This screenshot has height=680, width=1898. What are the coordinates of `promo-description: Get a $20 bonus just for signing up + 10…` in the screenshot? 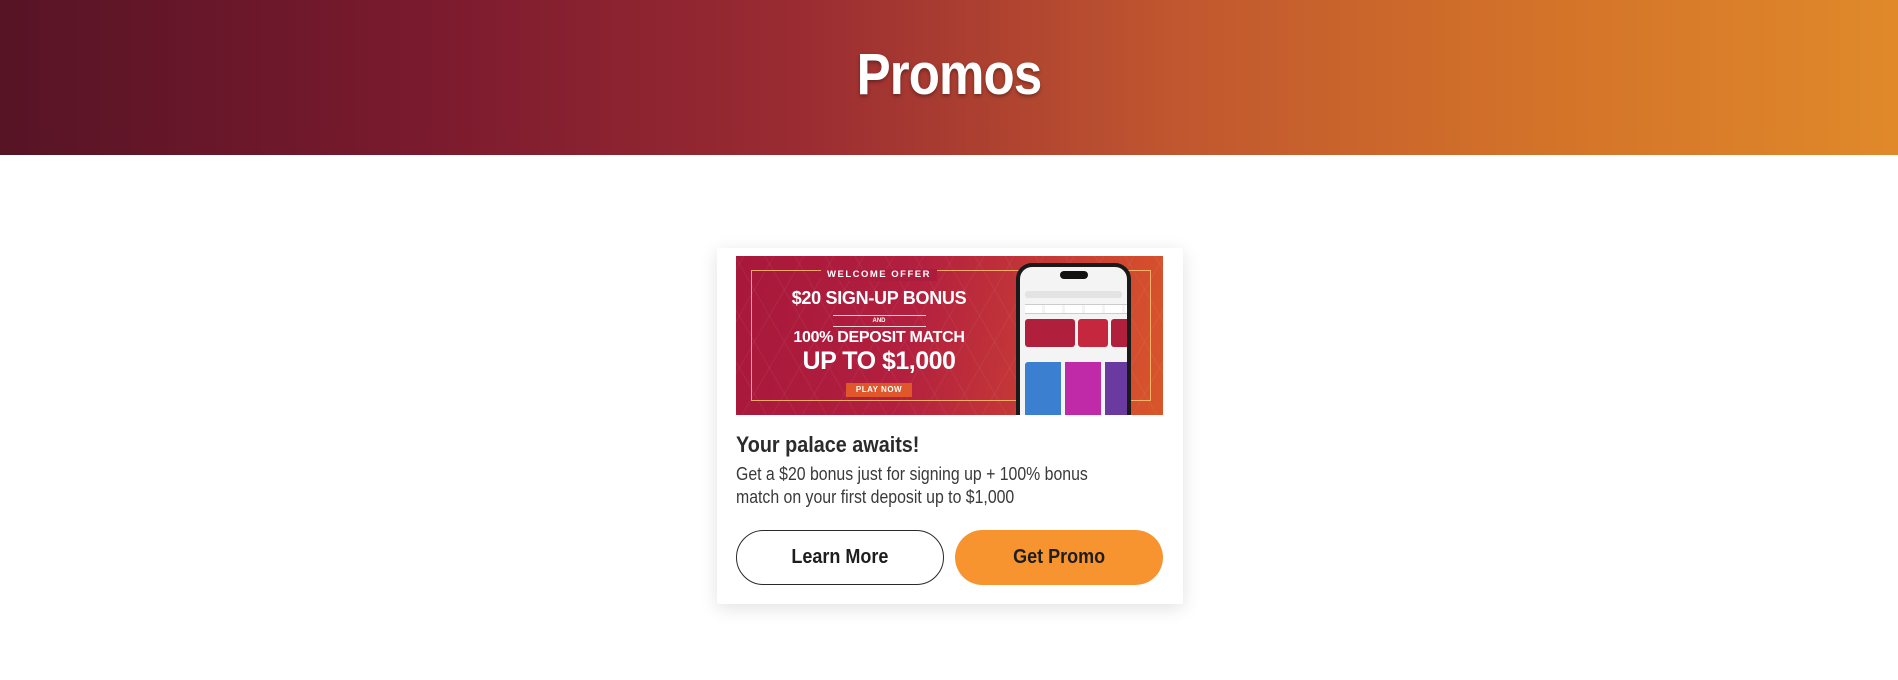 It's located at (912, 485).